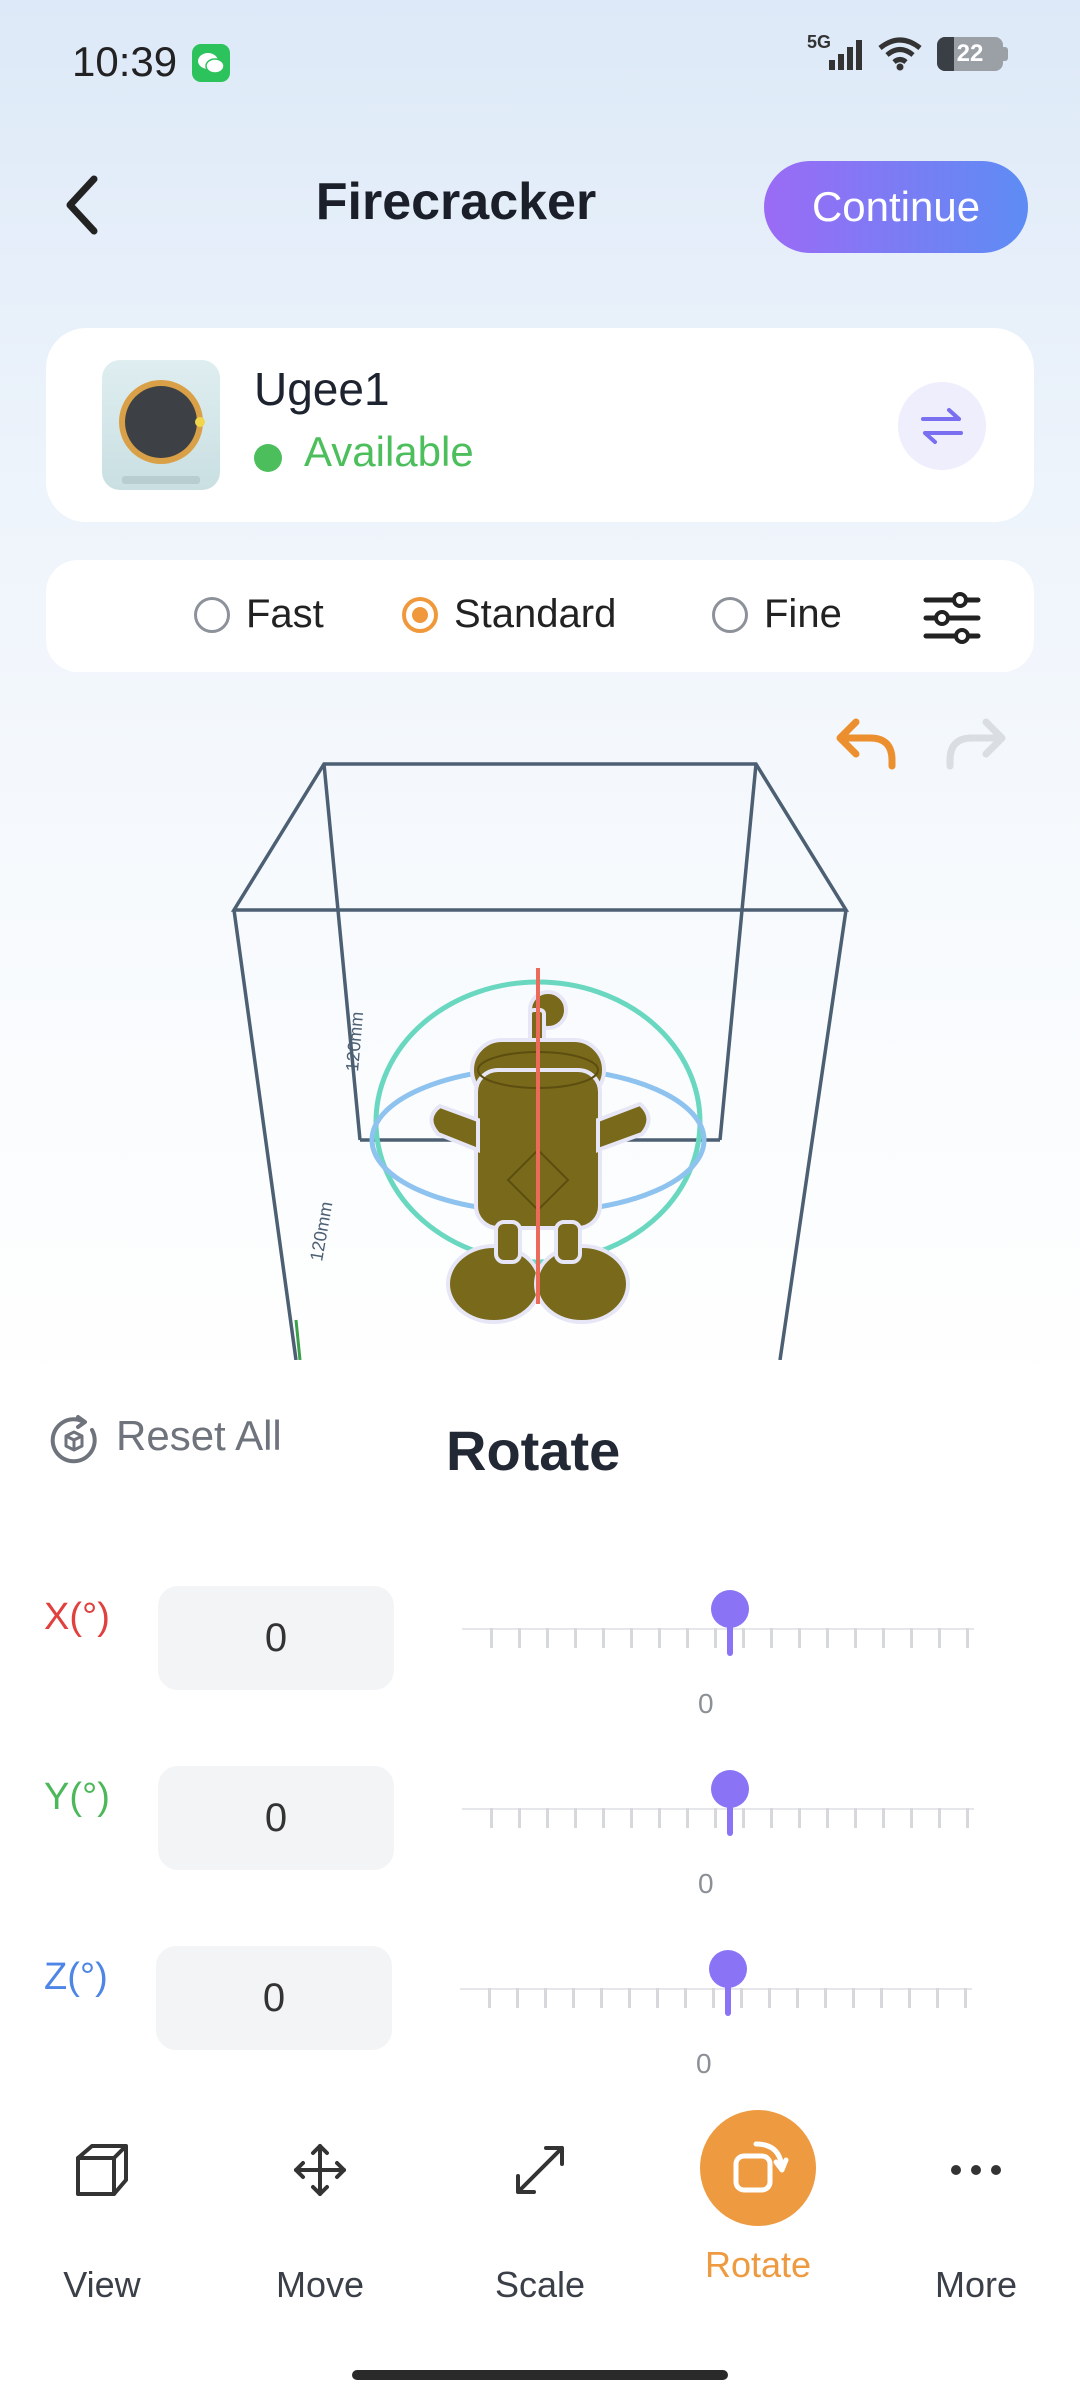  I want to click on radio-fast, so click(212, 614).